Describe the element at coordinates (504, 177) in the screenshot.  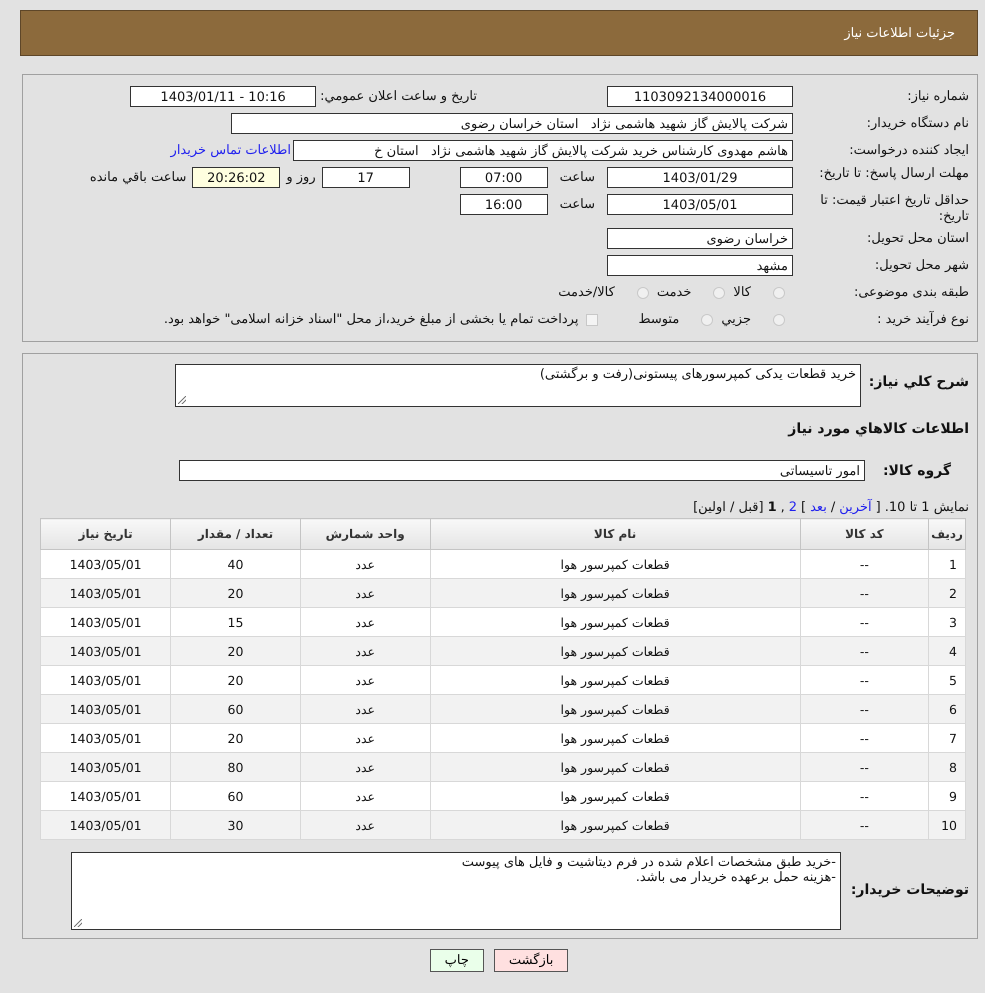
I see `time-field: 07:00` at that location.